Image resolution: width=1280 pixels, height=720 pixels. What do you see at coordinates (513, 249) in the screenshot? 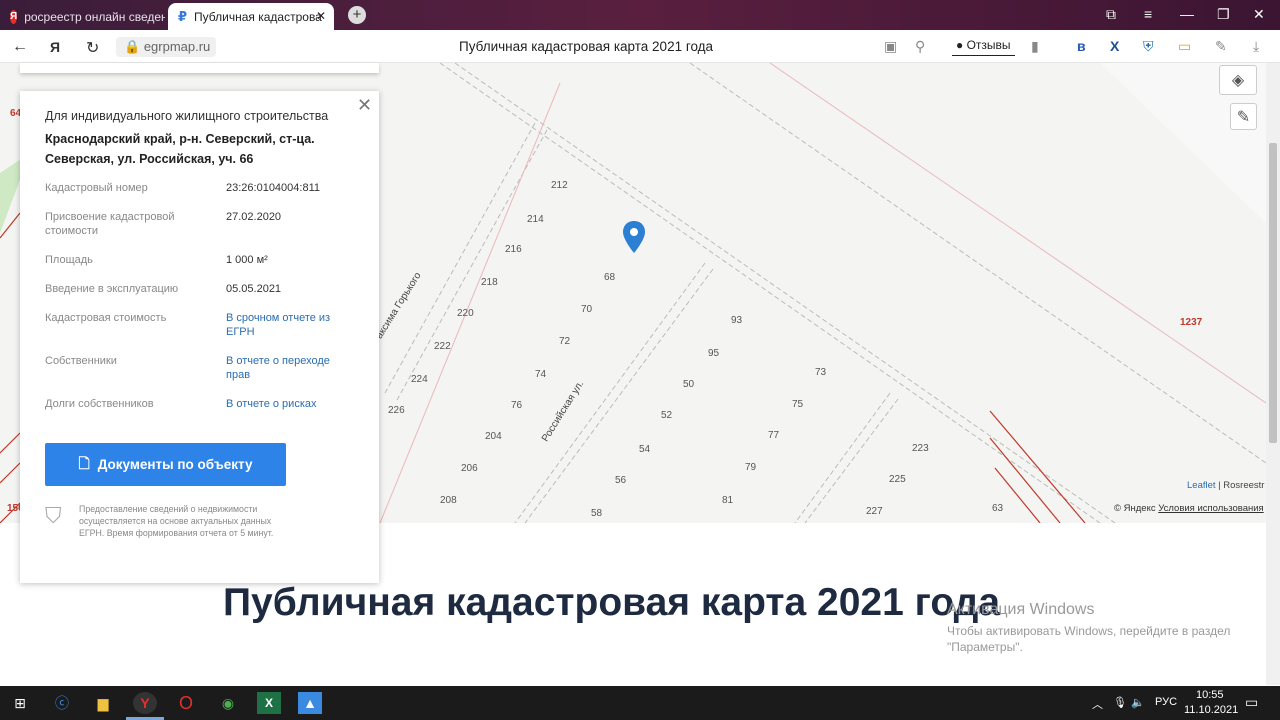
I see `parcel-label: 216` at bounding box center [513, 249].